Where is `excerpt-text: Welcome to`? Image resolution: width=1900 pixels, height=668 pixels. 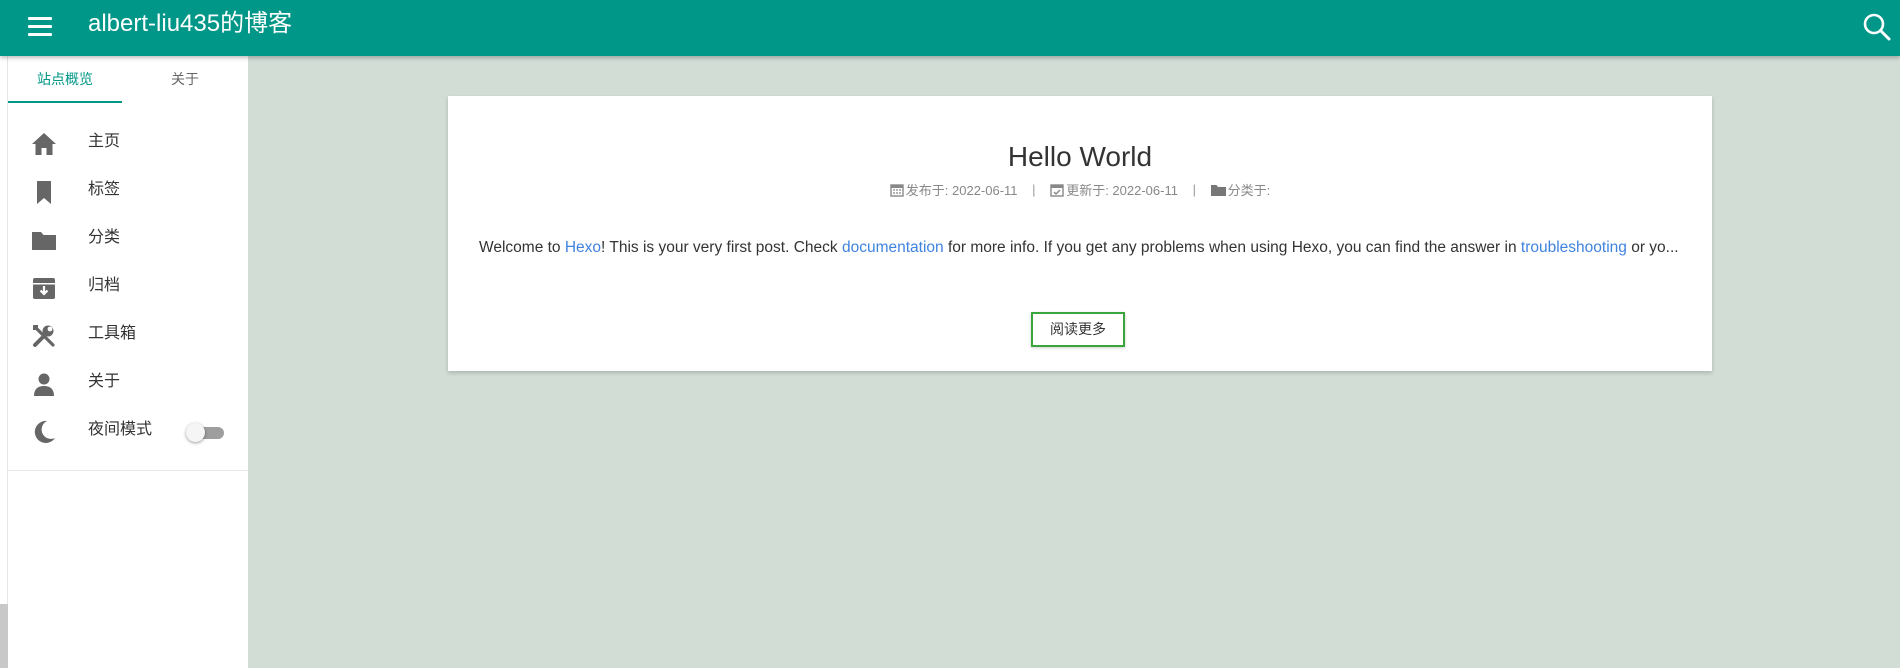 excerpt-text: Welcome to is located at coordinates (522, 247).